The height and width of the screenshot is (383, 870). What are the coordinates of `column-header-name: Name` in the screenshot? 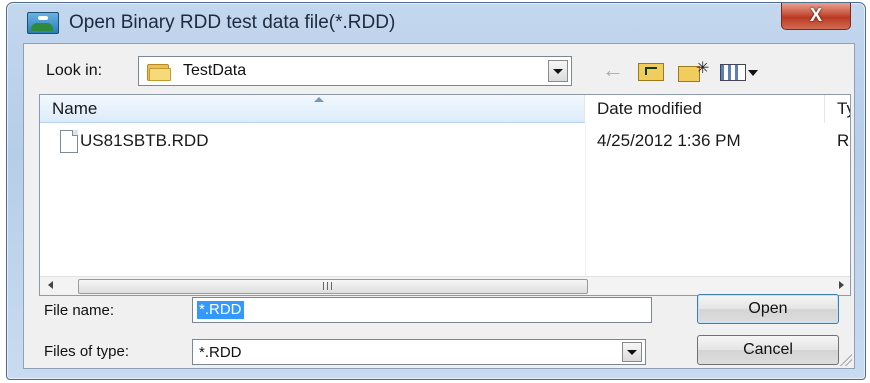 It's located at (312, 109).